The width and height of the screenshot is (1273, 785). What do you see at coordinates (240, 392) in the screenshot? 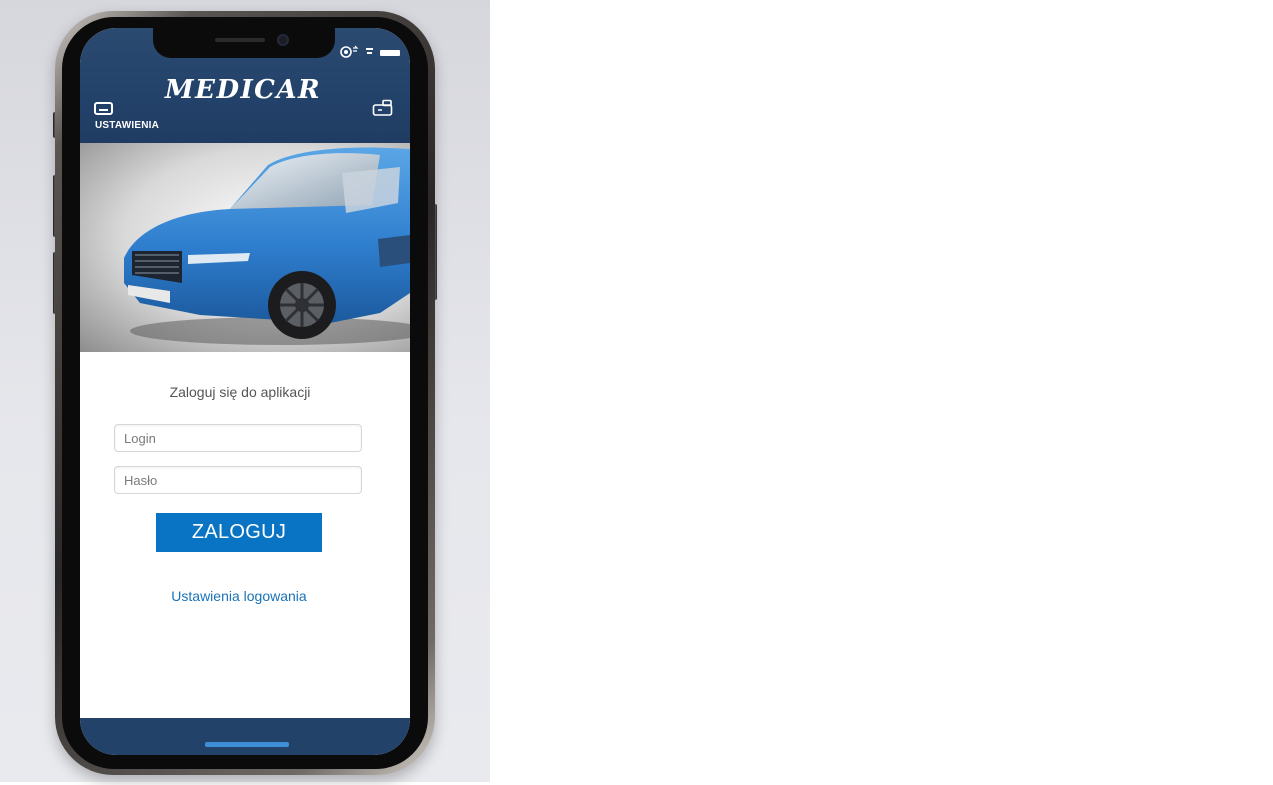
I see `login-heading: Zaloguj się do aplikacji` at bounding box center [240, 392].